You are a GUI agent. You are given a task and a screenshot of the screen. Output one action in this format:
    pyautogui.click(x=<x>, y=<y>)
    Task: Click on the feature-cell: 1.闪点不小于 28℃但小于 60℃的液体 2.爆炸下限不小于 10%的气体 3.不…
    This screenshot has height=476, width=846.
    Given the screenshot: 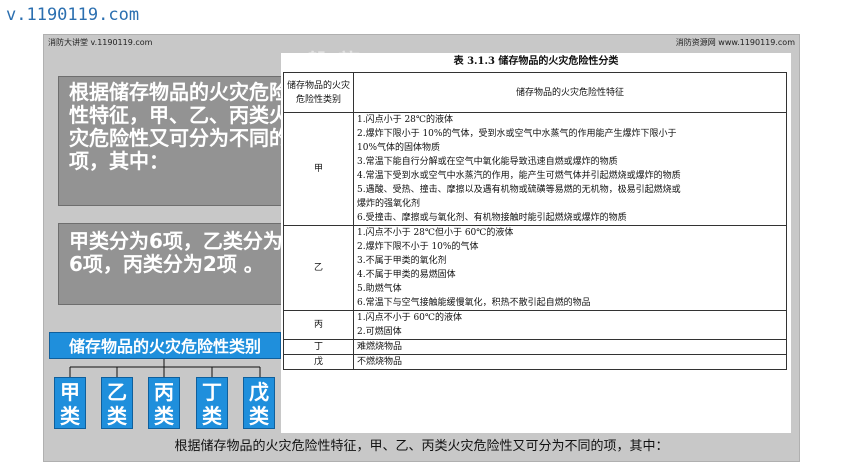 What is the action you would take?
    pyautogui.click(x=570, y=268)
    